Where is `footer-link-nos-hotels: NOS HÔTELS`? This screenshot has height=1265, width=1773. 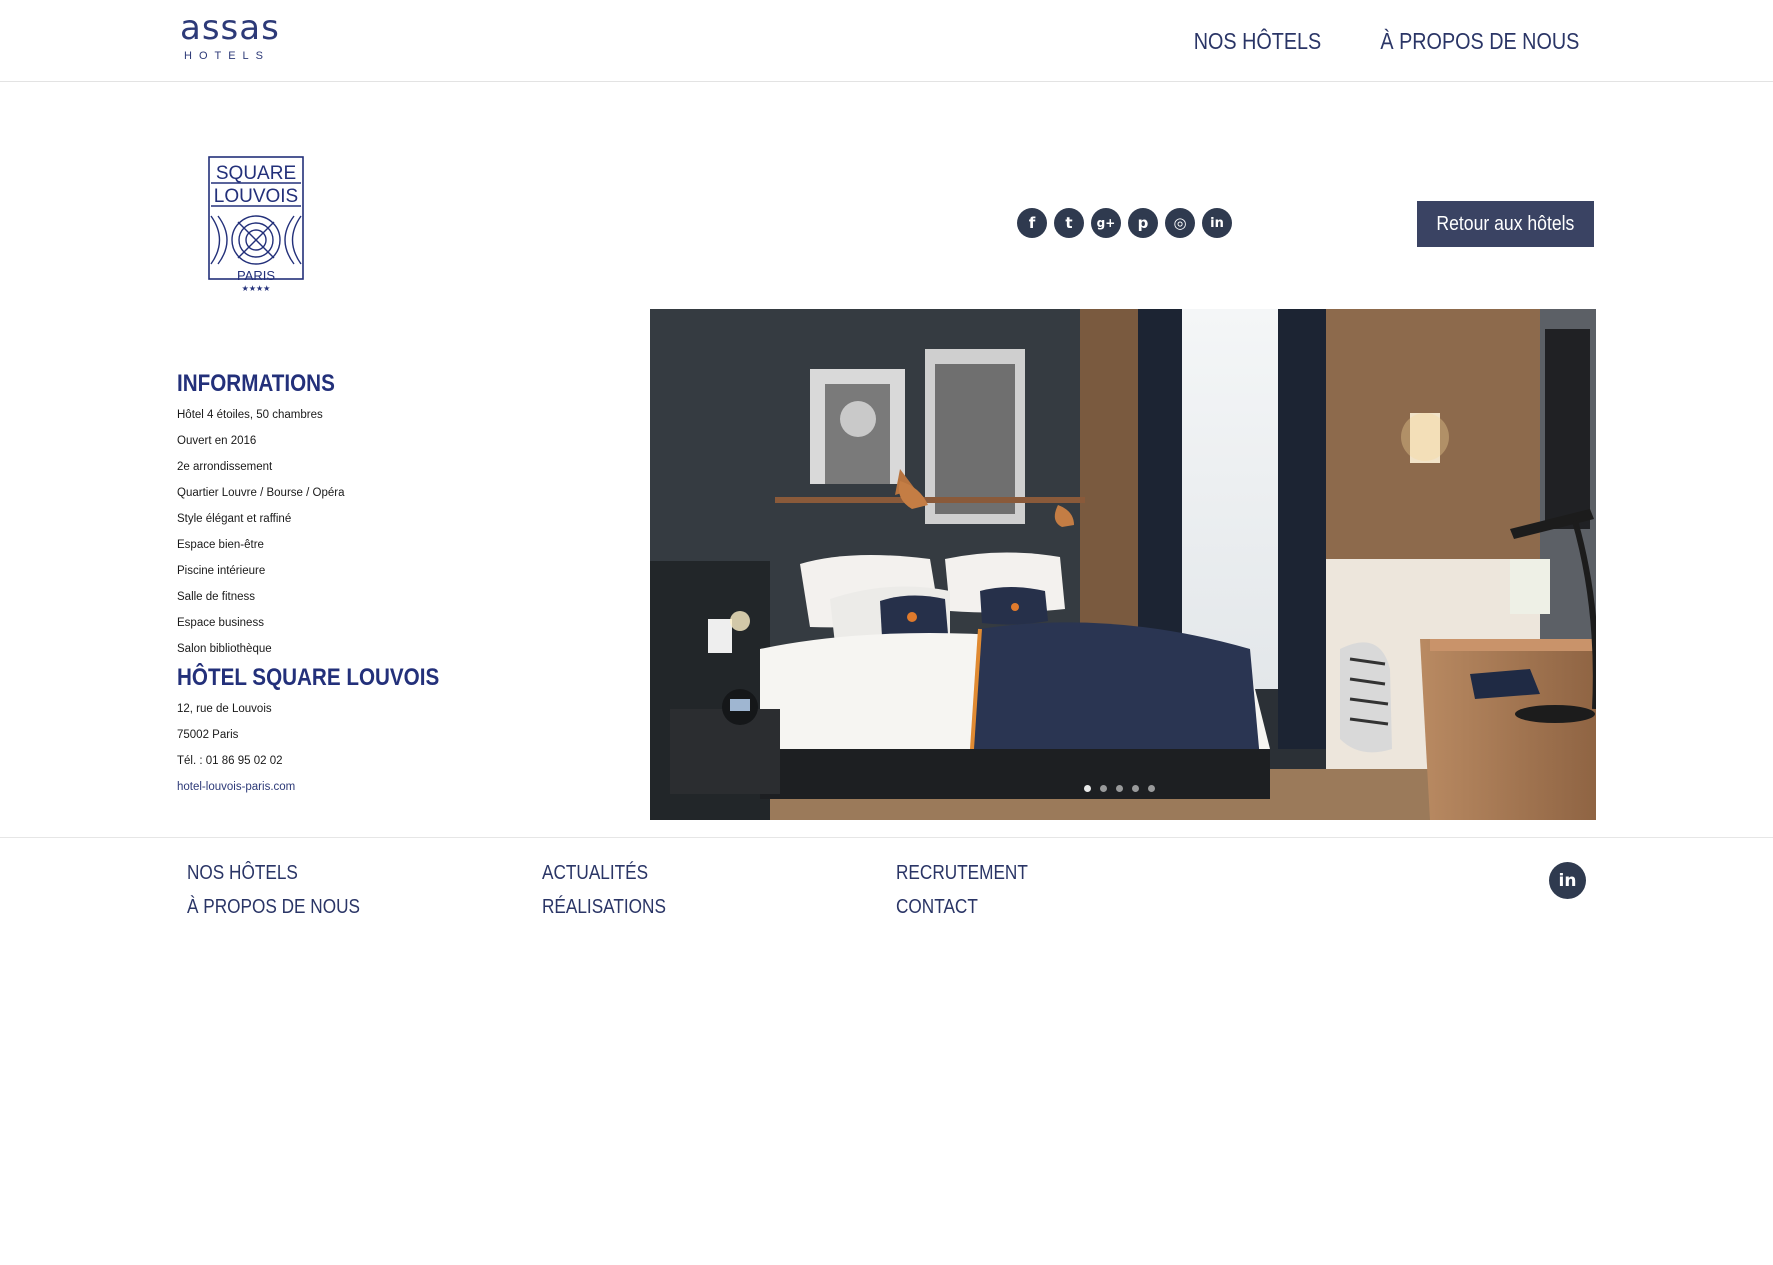 footer-link-nos-hotels: NOS HÔTELS is located at coordinates (273, 873).